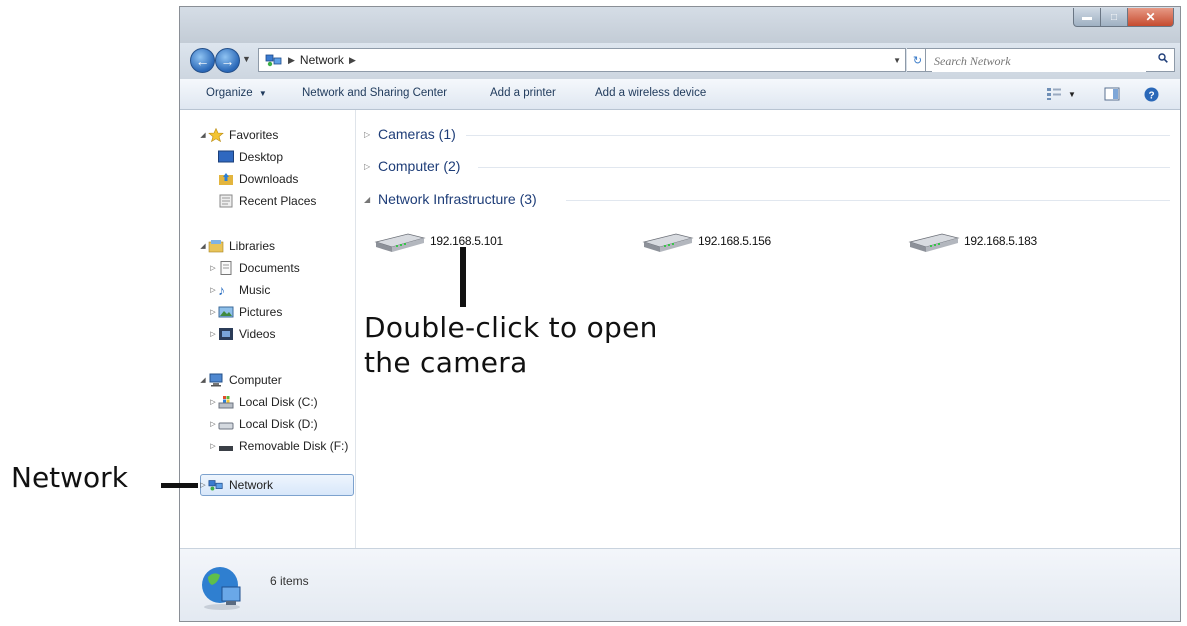 This screenshot has width=1187, height=626. Describe the element at coordinates (582, 60) in the screenshot. I see `address-bar: ▶ Network ▶ ▼` at that location.